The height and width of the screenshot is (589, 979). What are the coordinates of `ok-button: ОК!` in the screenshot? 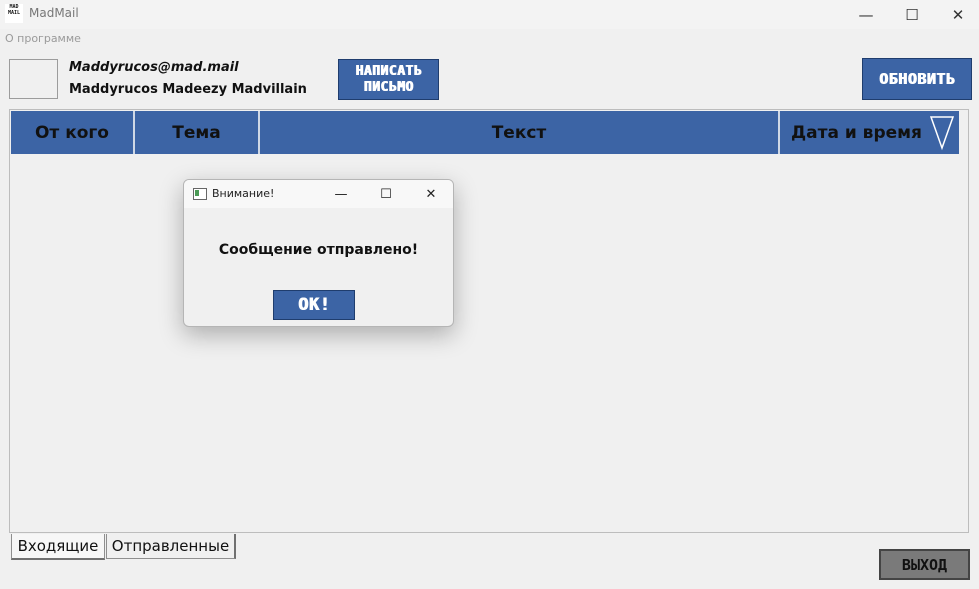 It's located at (314, 305).